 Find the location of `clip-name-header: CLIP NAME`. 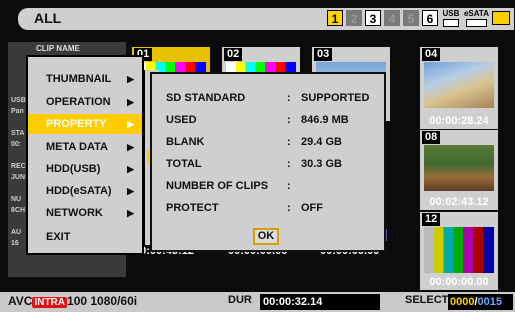

clip-name-header: CLIP NAME is located at coordinates (58, 48).